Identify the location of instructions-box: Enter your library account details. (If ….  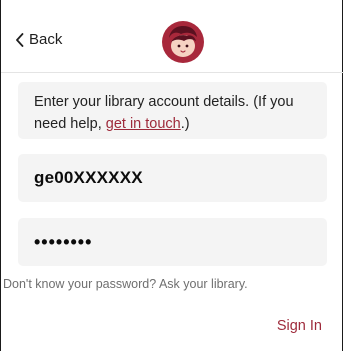
(172, 110).